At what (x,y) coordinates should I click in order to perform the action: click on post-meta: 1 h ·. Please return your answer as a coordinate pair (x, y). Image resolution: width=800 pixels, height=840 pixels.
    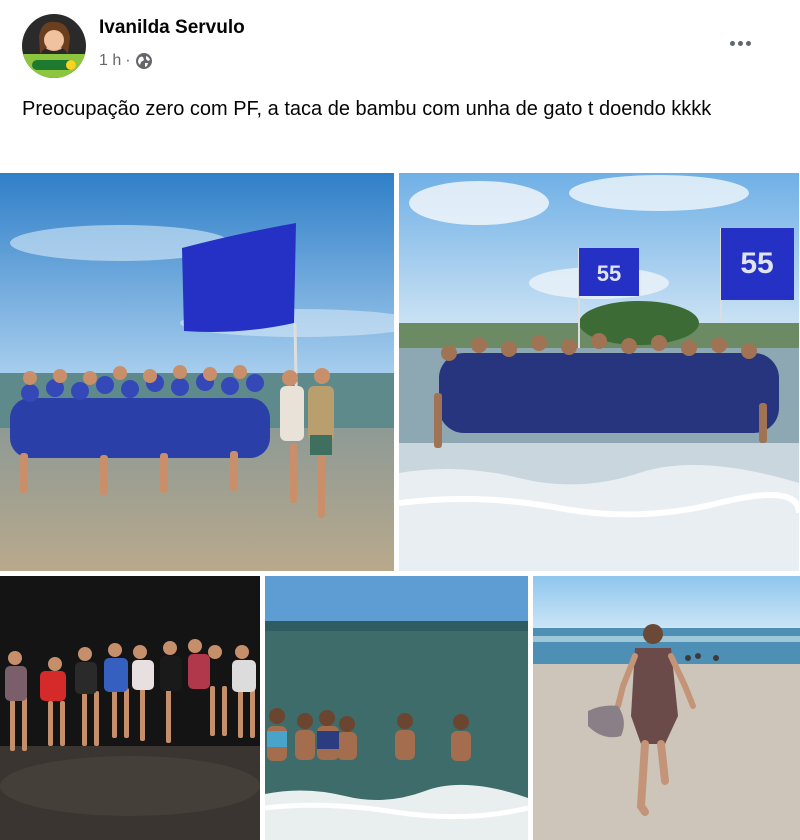
    Looking at the image, I should click on (126, 61).